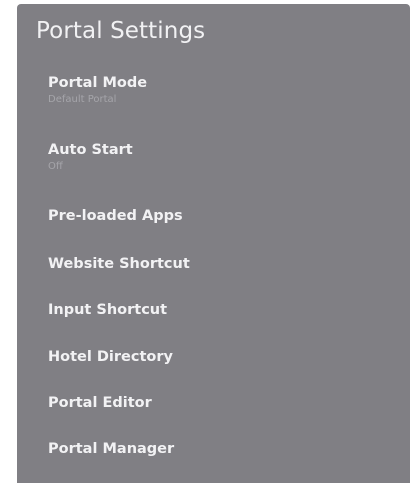  I want to click on menu-item-label: Auto Start, so click(90, 150).